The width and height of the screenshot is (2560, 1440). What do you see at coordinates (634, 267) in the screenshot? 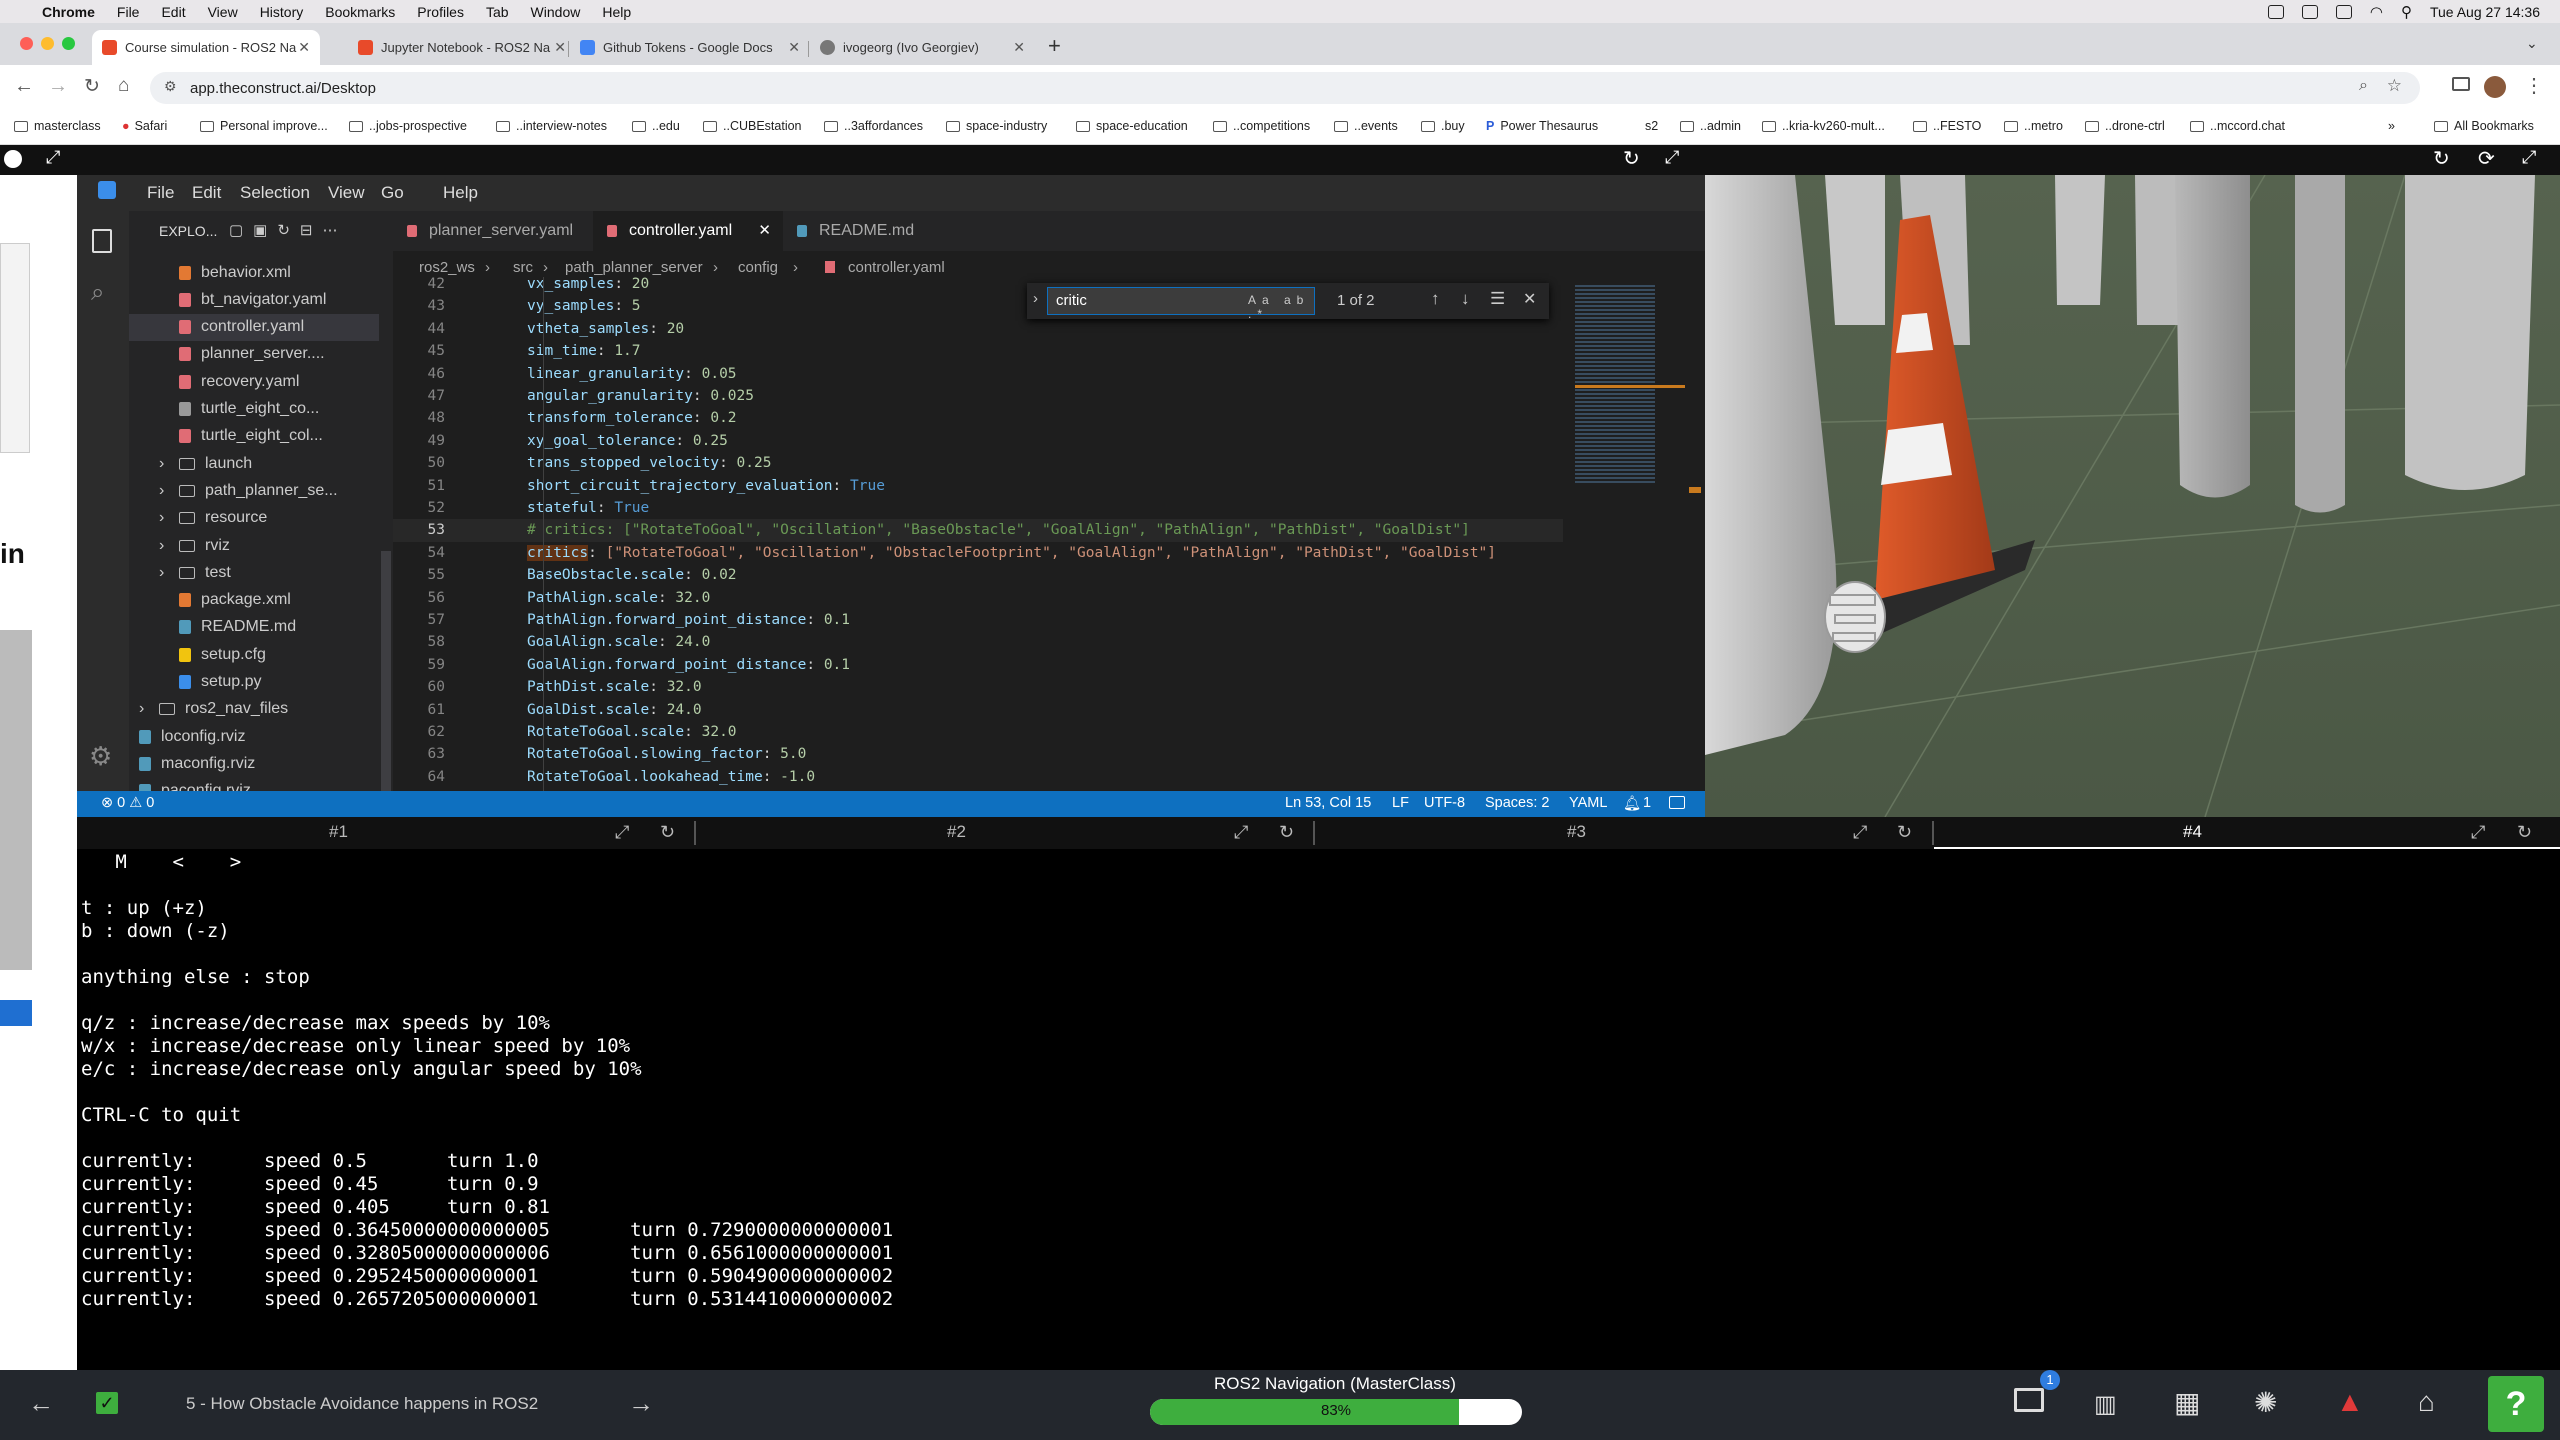
I see `breadcrumb-item: path_planner_server` at bounding box center [634, 267].